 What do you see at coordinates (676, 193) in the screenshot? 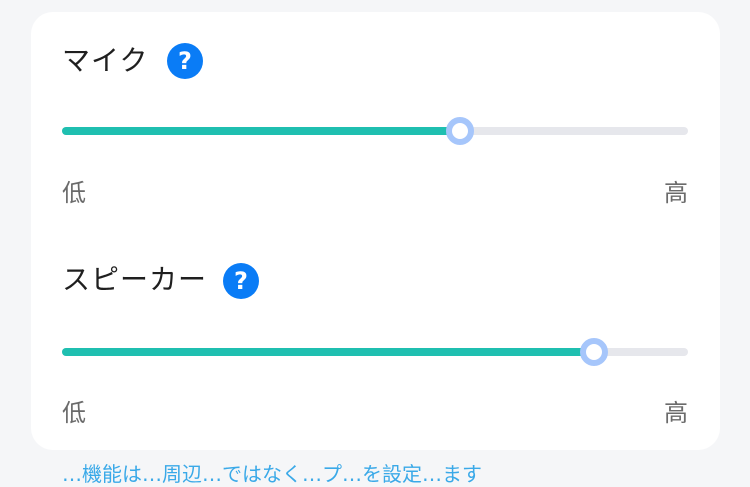
I see `mic-high-label: 高` at bounding box center [676, 193].